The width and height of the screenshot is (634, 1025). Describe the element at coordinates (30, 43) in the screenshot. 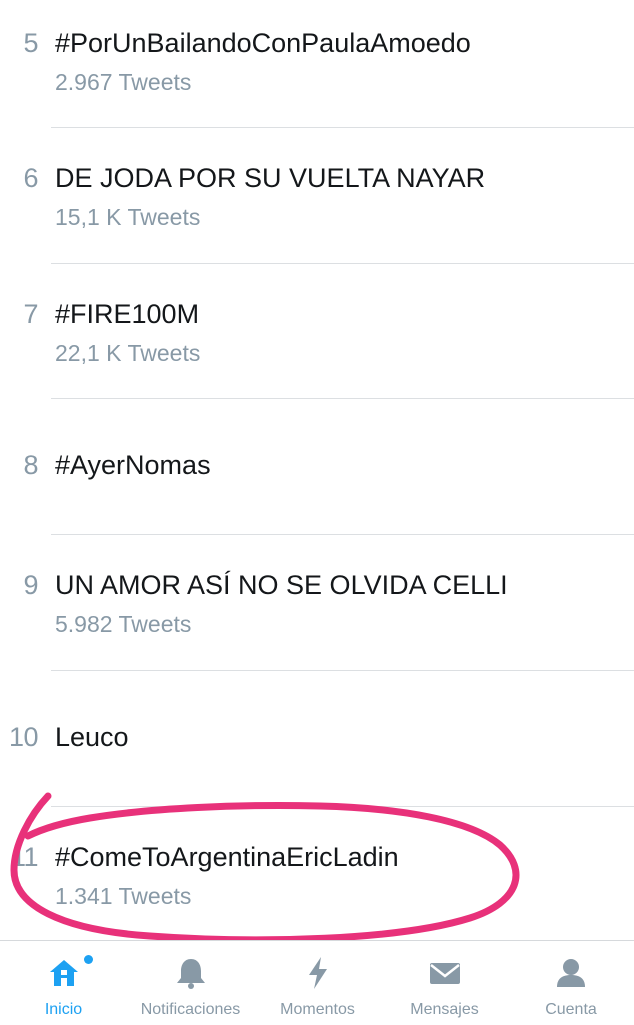

I see `trend-rank: 5` at that location.